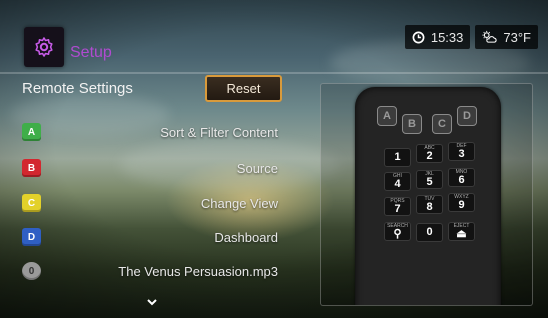  What do you see at coordinates (397, 181) in the screenshot?
I see `remote-key-4: GHI 4` at bounding box center [397, 181].